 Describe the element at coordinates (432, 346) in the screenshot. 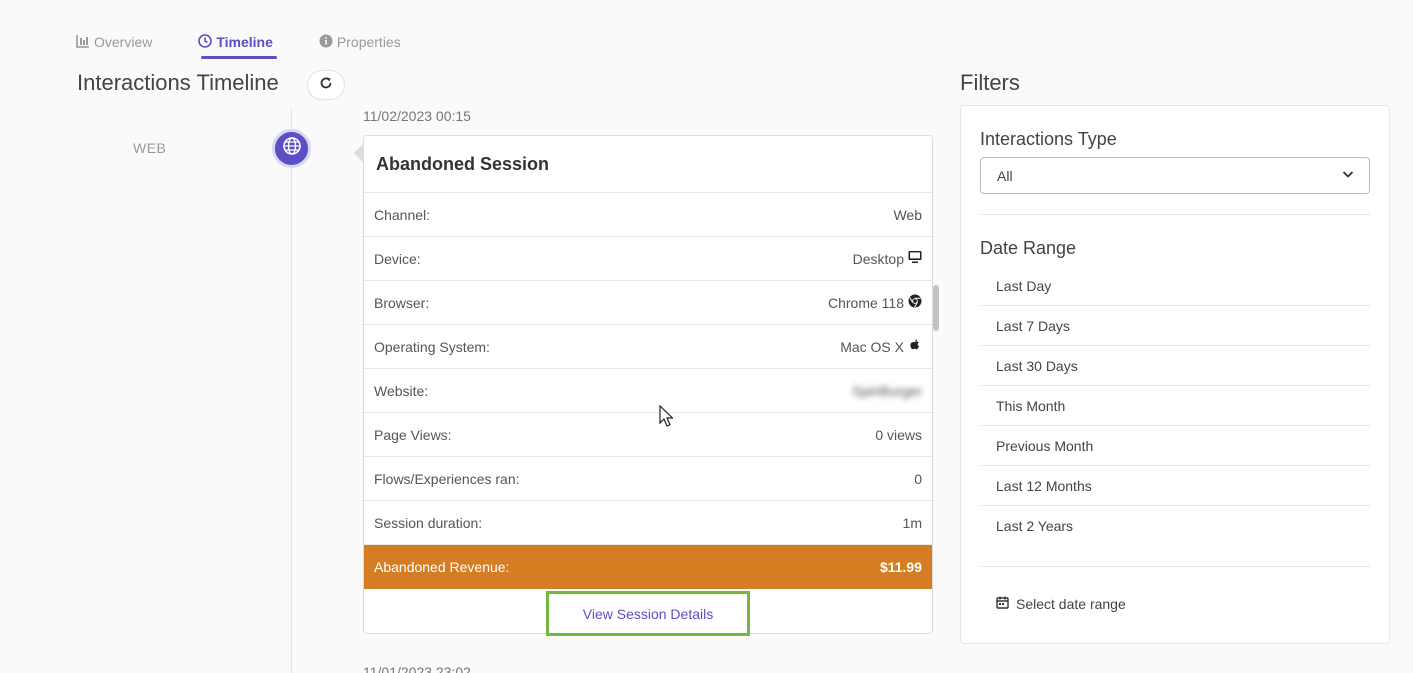

I see `row-label: Operating System:` at that location.